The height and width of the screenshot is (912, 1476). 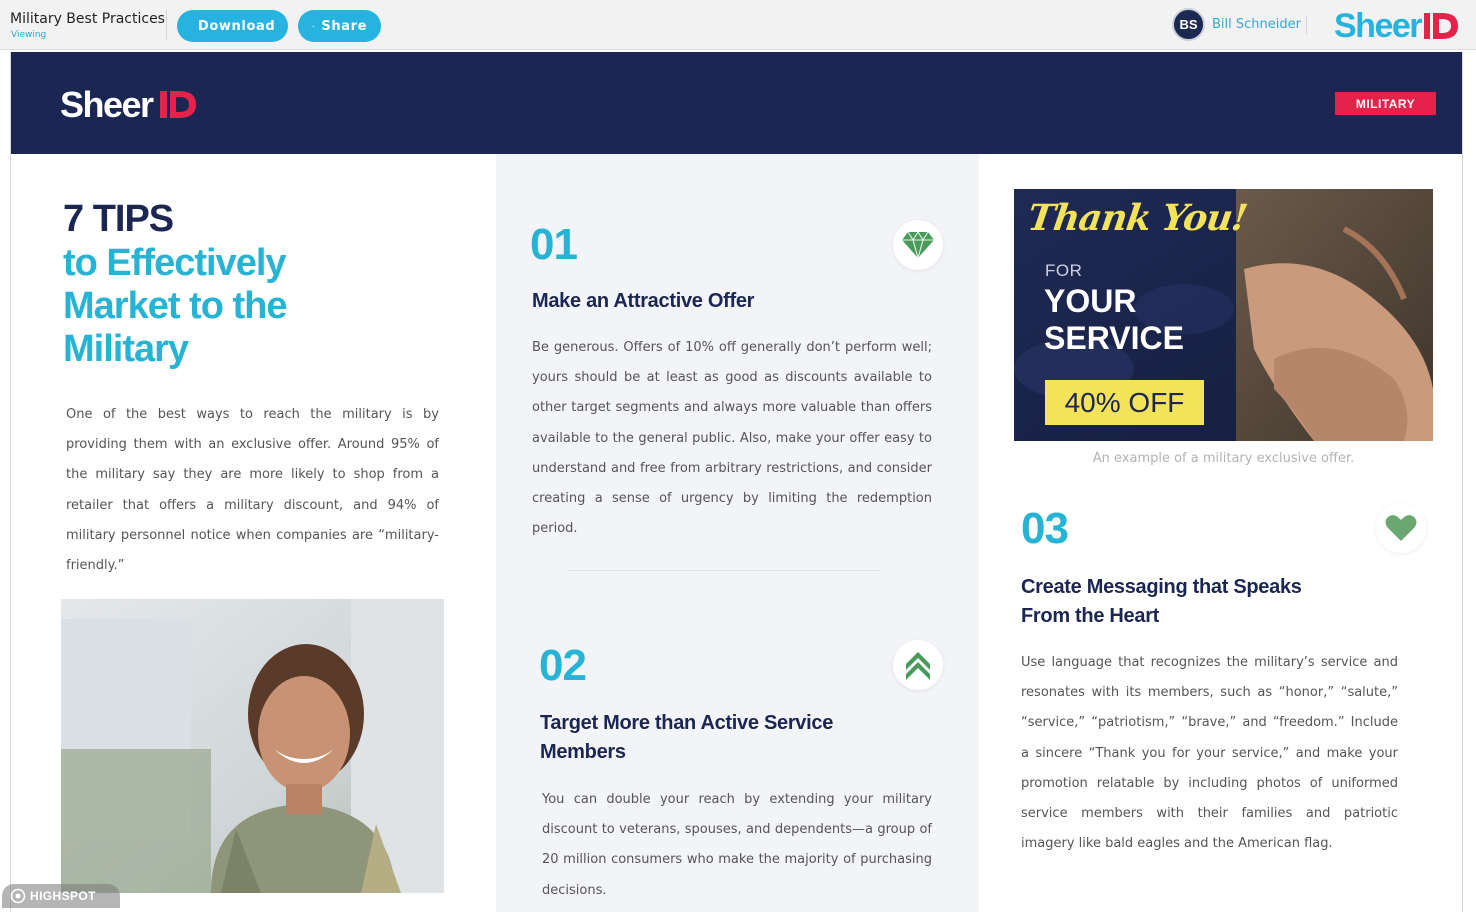 I want to click on offer-for: FOR, so click(x=1064, y=270).